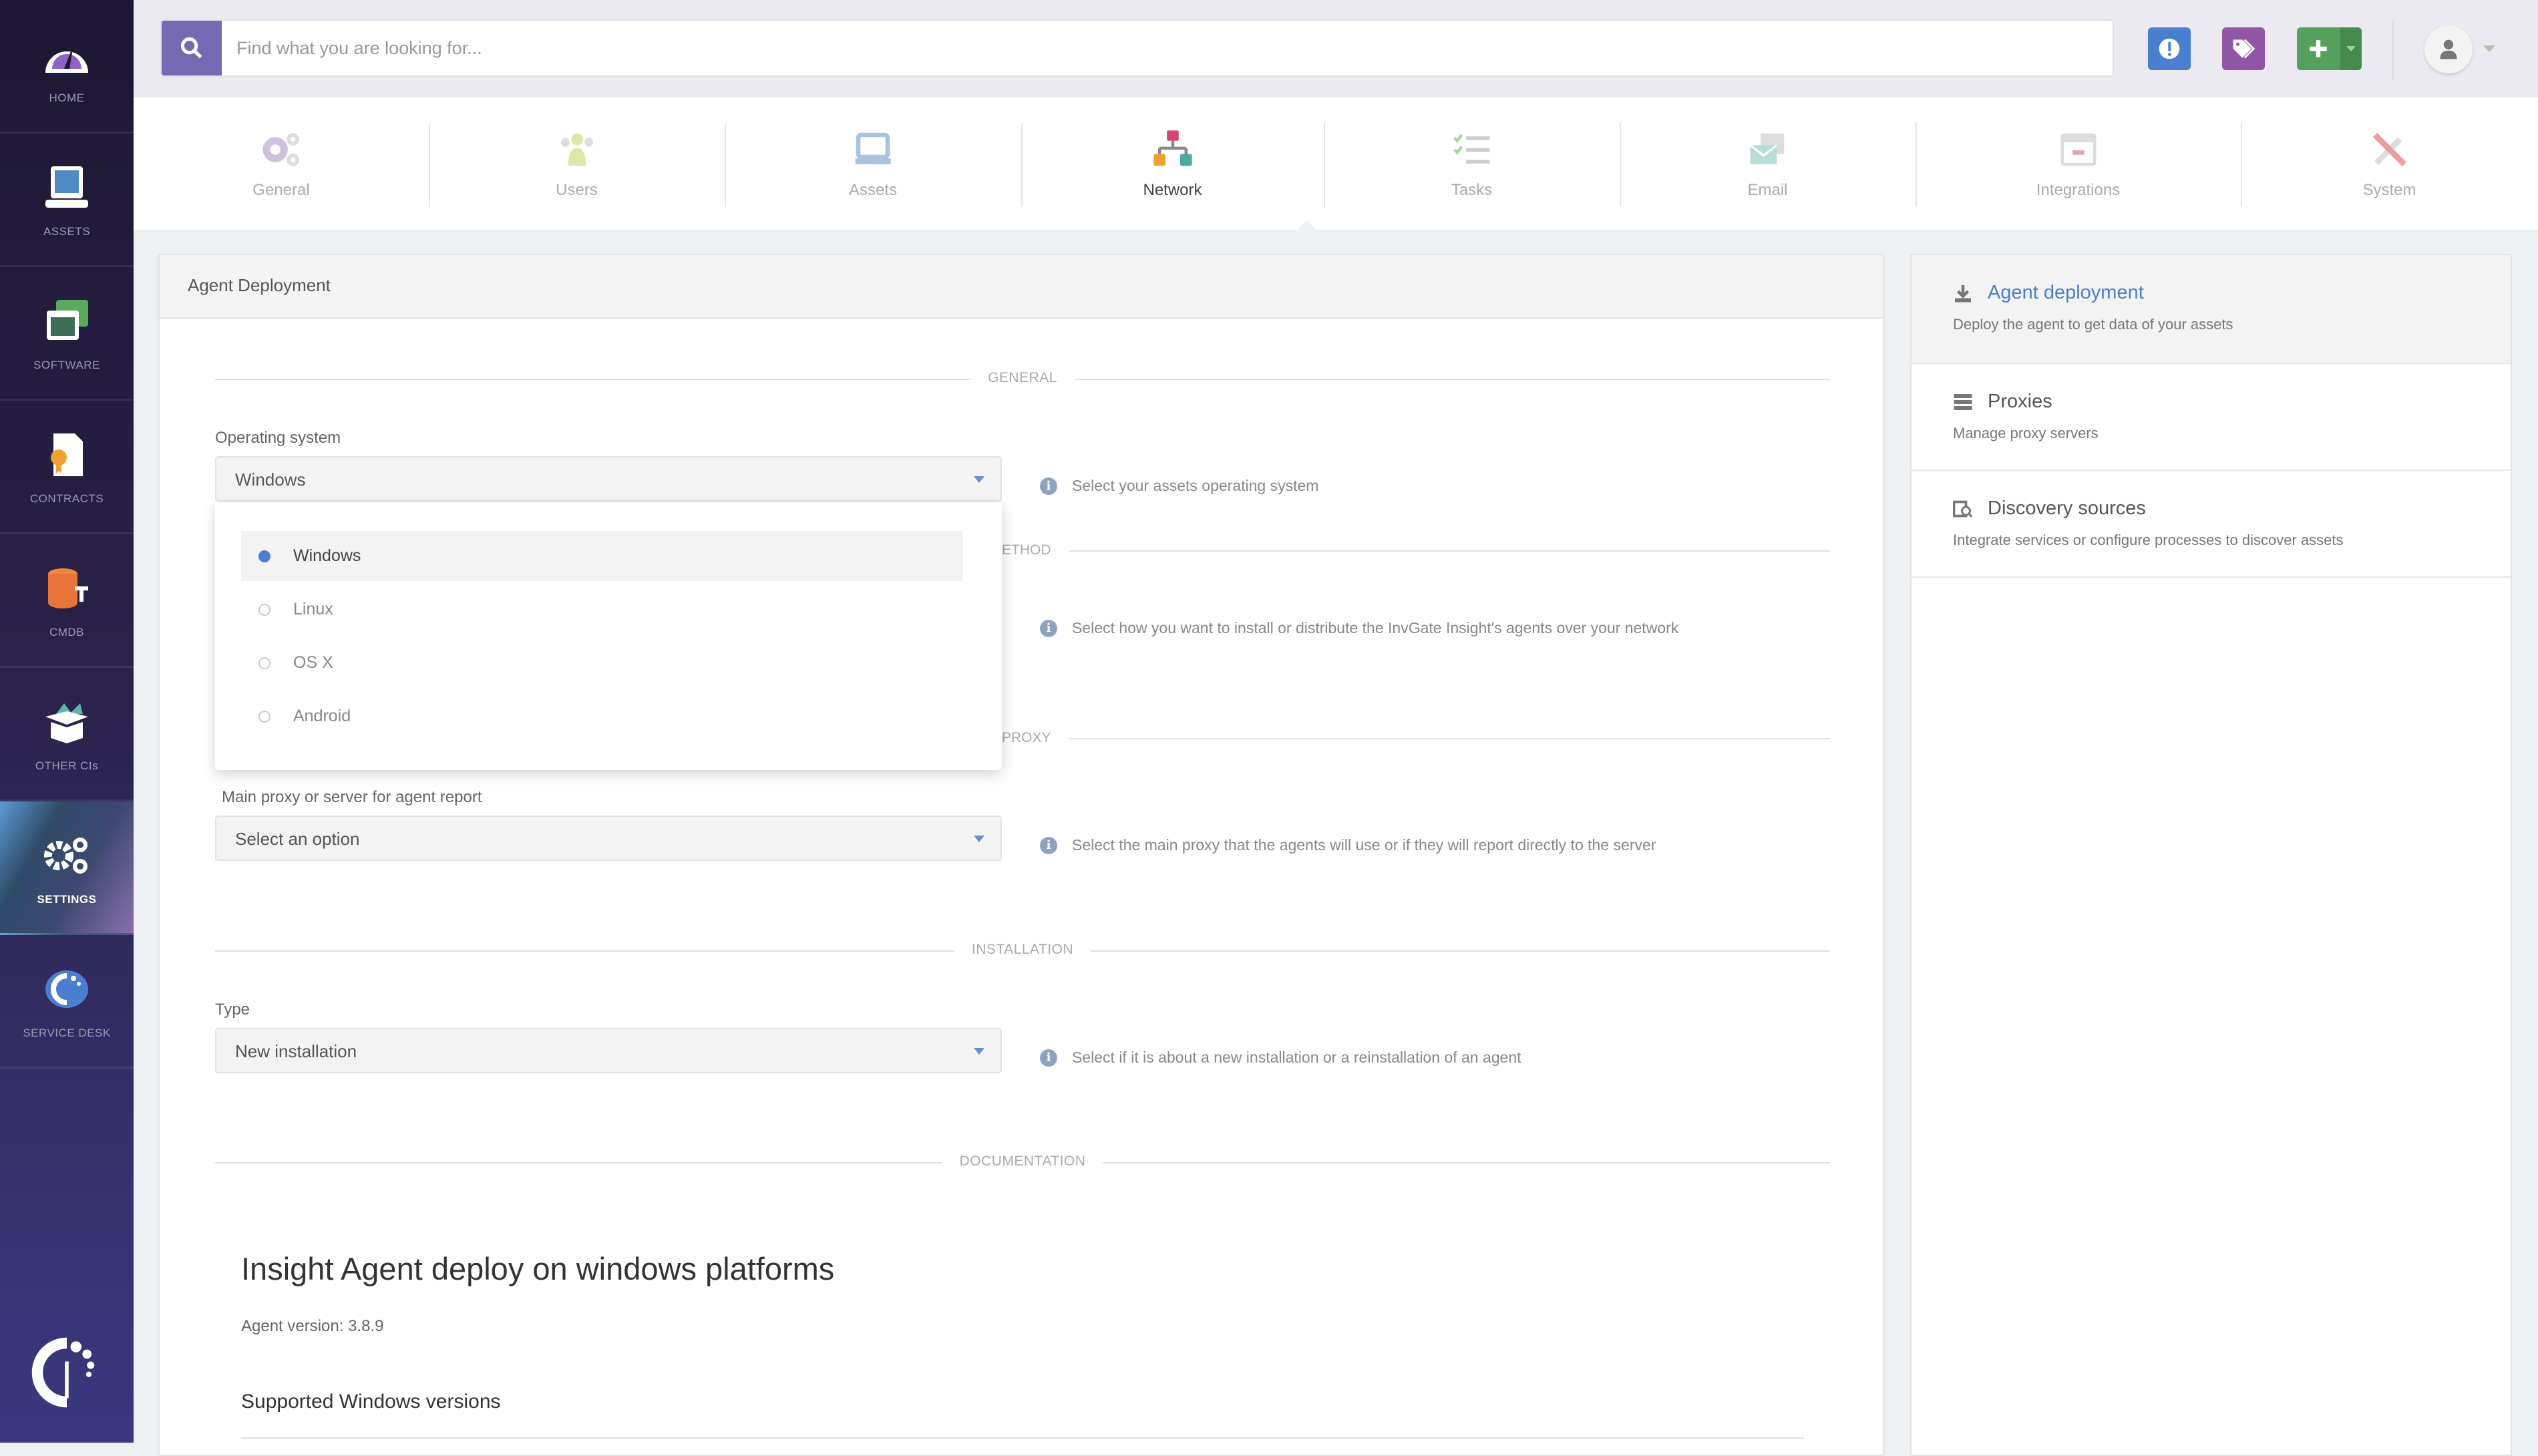  I want to click on section-label: DOCUMENTATION, so click(1022, 1161).